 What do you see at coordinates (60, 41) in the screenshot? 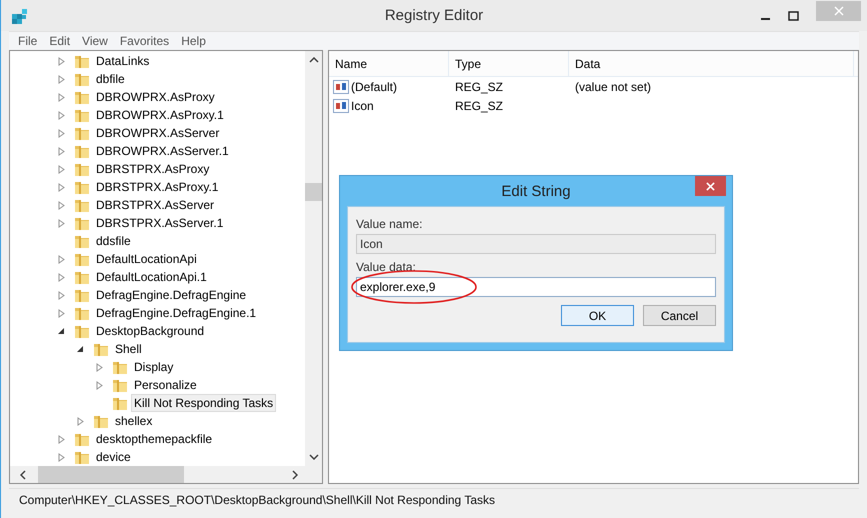
I see `menu-item: Edit` at bounding box center [60, 41].